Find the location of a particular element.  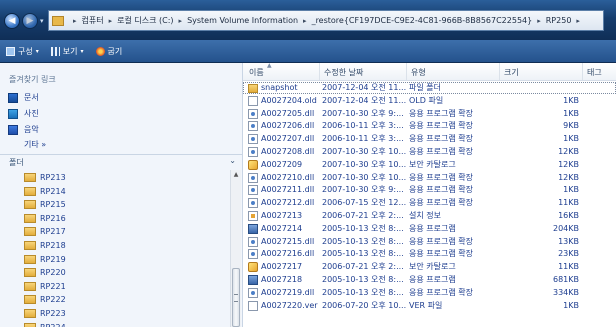

table-row: snapshot 2007-12-04 오전 11... 파일 폴더 is located at coordinates (429, 88).